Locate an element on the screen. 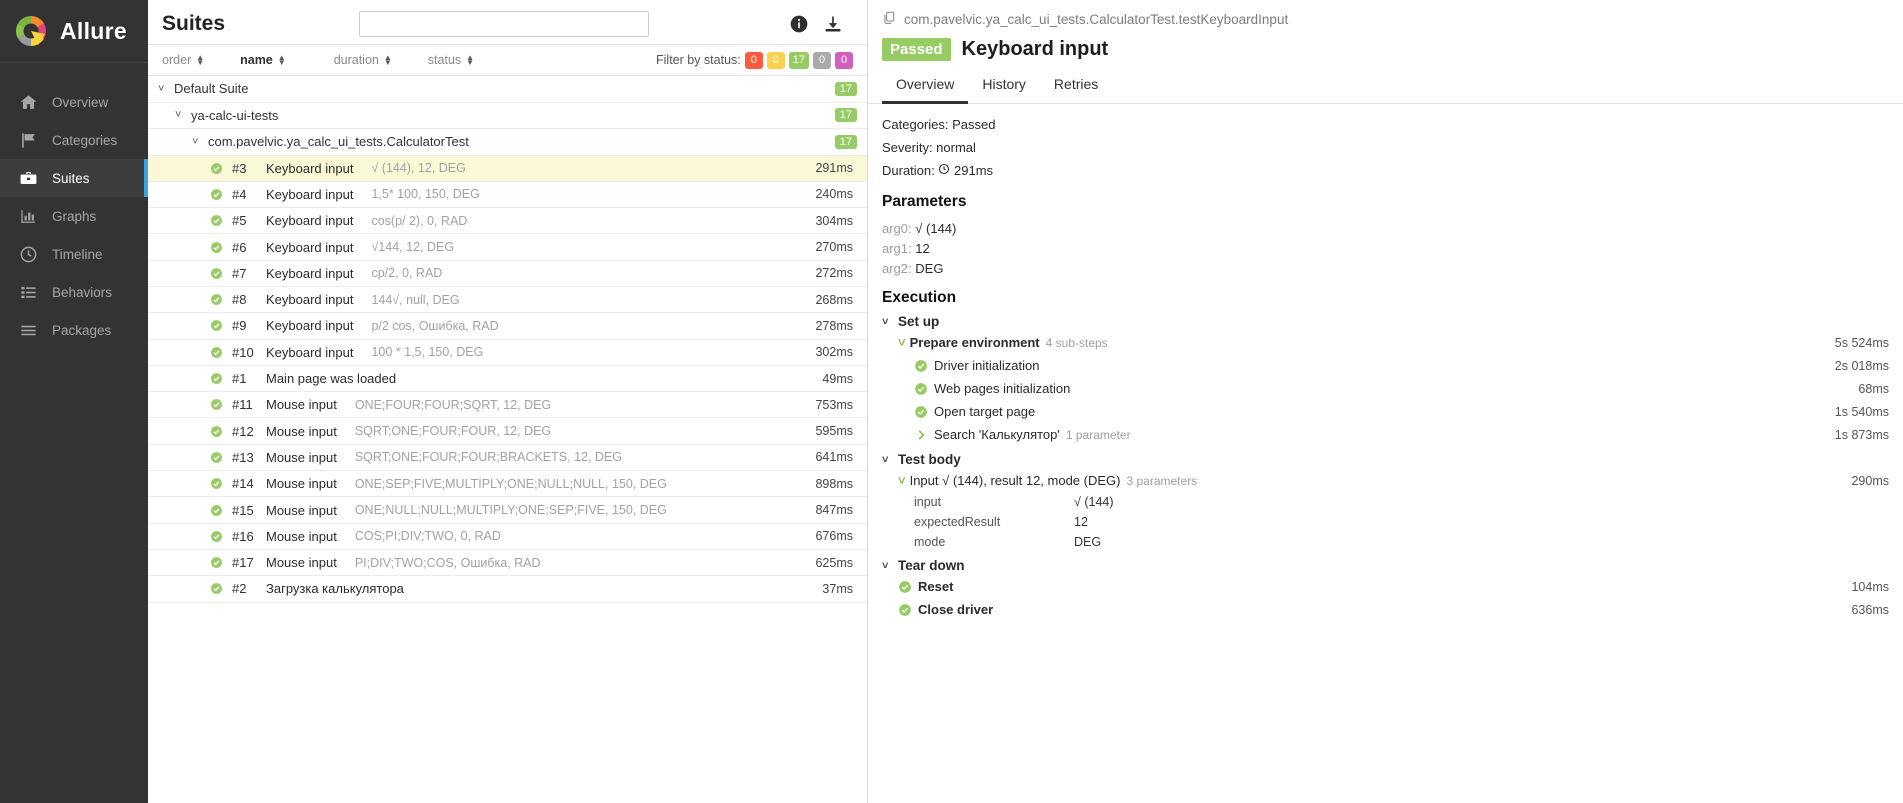 This screenshot has width=1903, height=803. status-badge-broken: 0 is located at coordinates (775, 60).